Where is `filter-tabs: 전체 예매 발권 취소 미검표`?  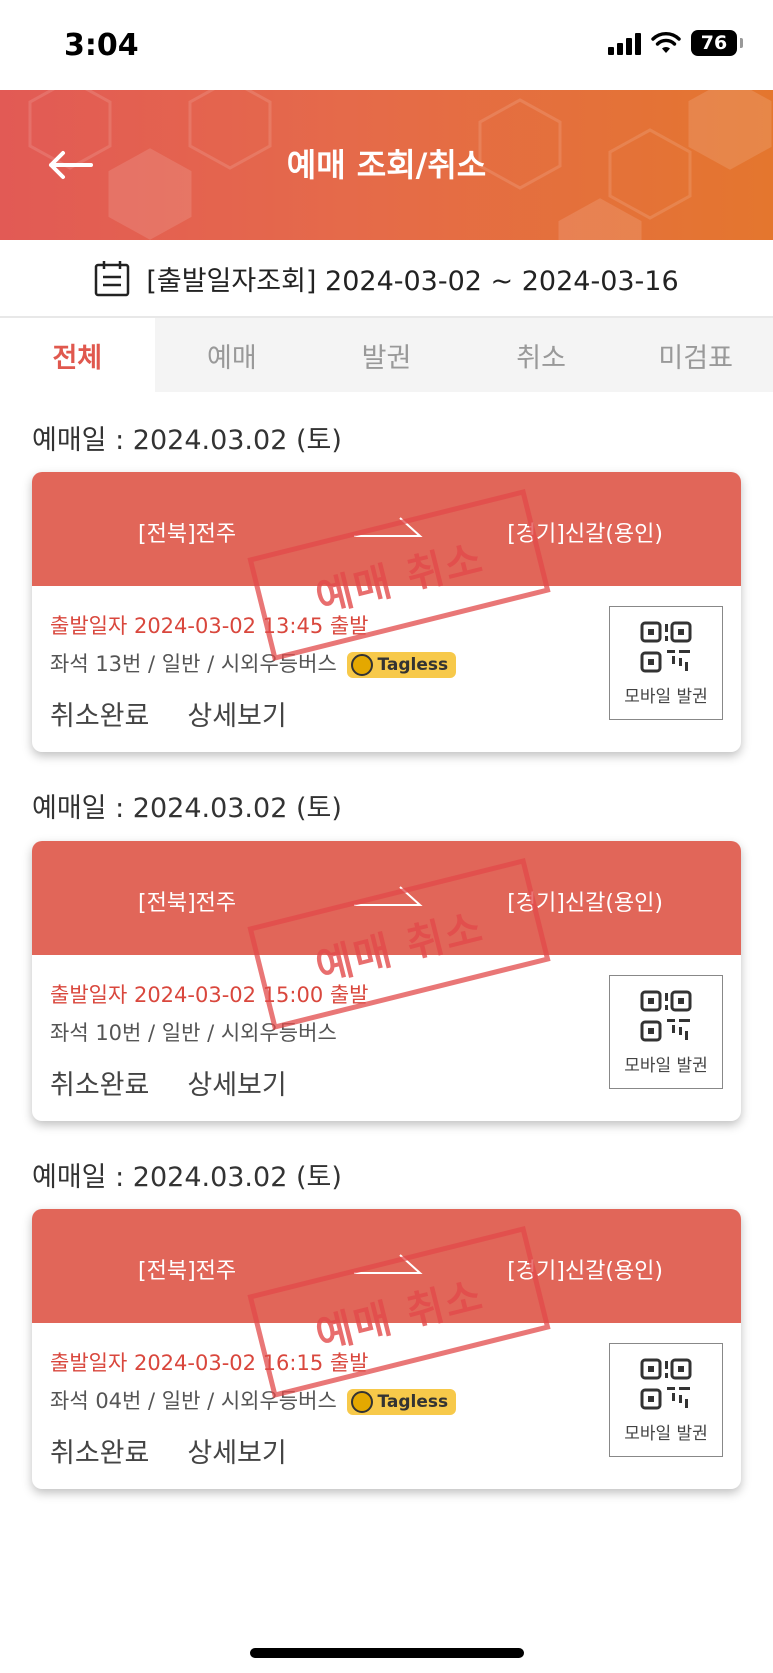 filter-tabs: 전체 예매 발권 취소 미검표 is located at coordinates (386, 355).